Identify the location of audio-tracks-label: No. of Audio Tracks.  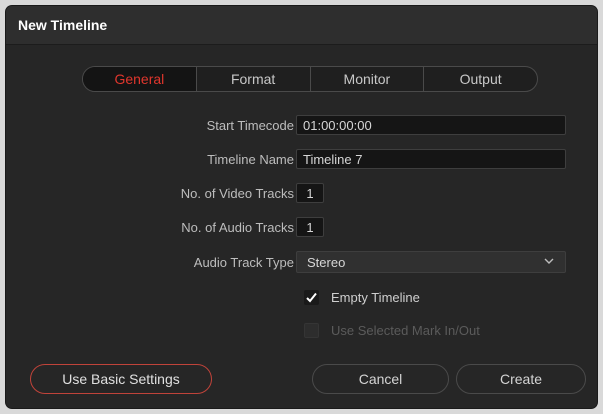
(237, 227).